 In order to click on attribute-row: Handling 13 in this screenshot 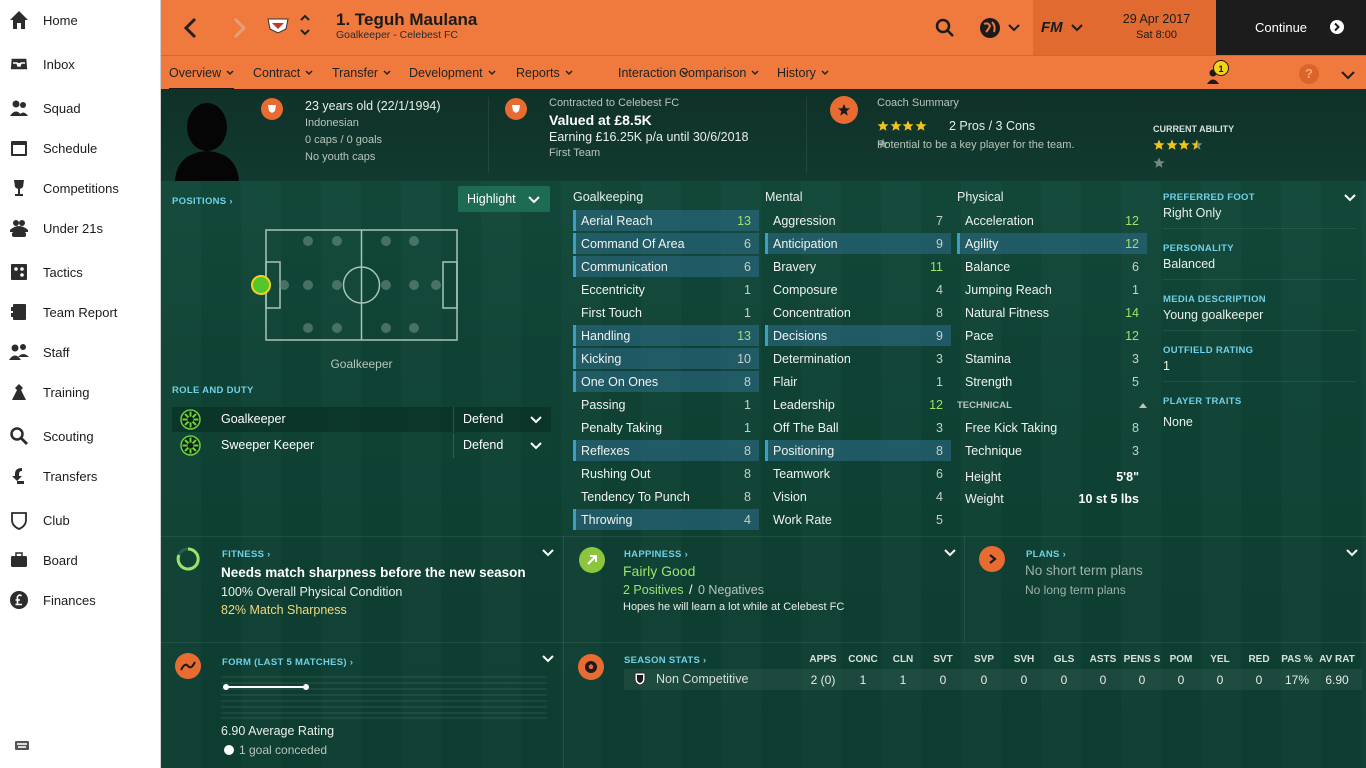, I will do `click(666, 335)`.